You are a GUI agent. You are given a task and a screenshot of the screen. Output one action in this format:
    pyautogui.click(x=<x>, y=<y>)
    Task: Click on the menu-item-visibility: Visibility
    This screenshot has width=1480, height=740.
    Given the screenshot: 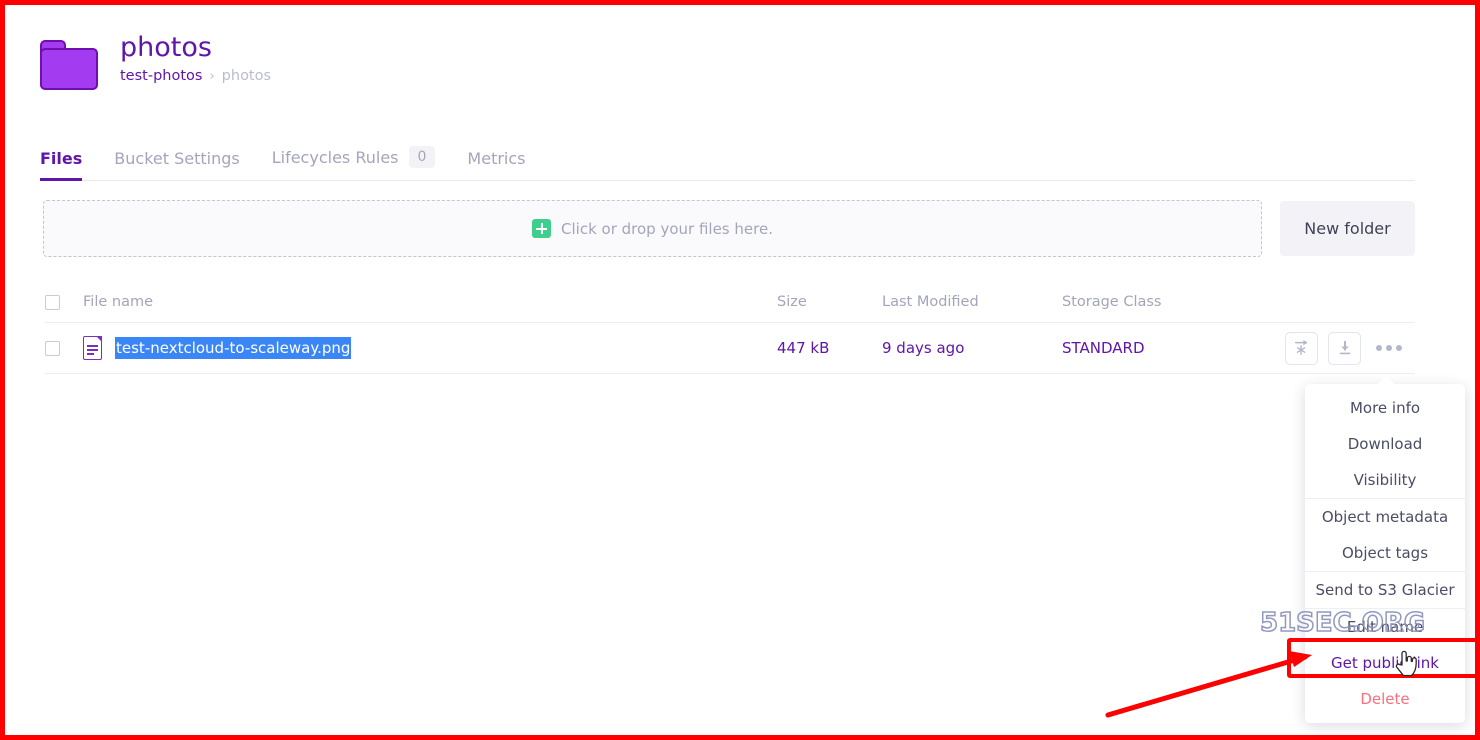 What is the action you would take?
    pyautogui.click(x=1385, y=480)
    